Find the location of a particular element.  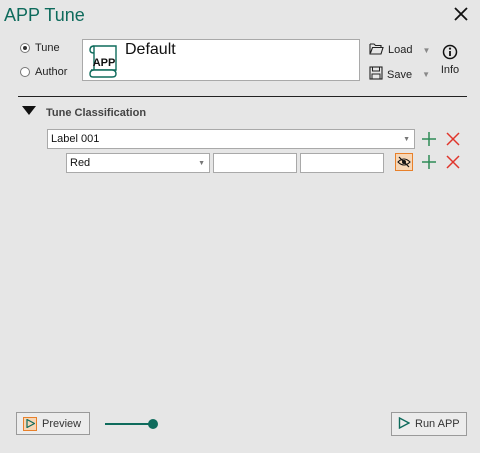

save-button: Save ▼ is located at coordinates (399, 74).